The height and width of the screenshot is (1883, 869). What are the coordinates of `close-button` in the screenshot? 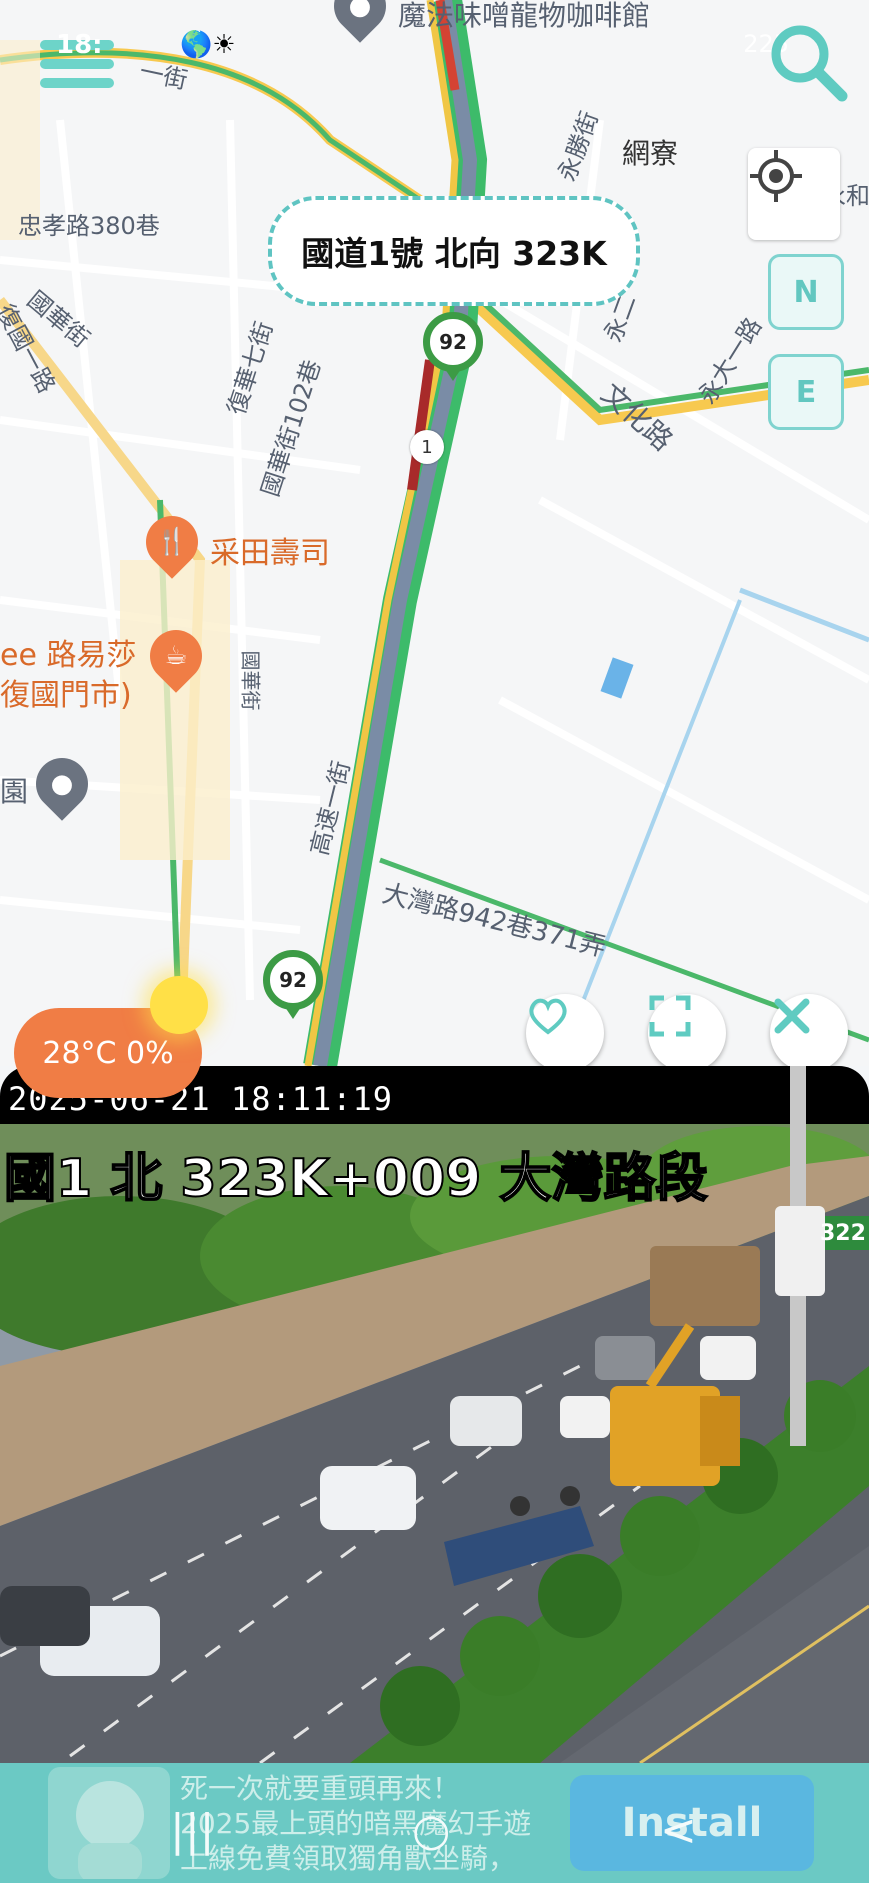 It's located at (809, 1030).